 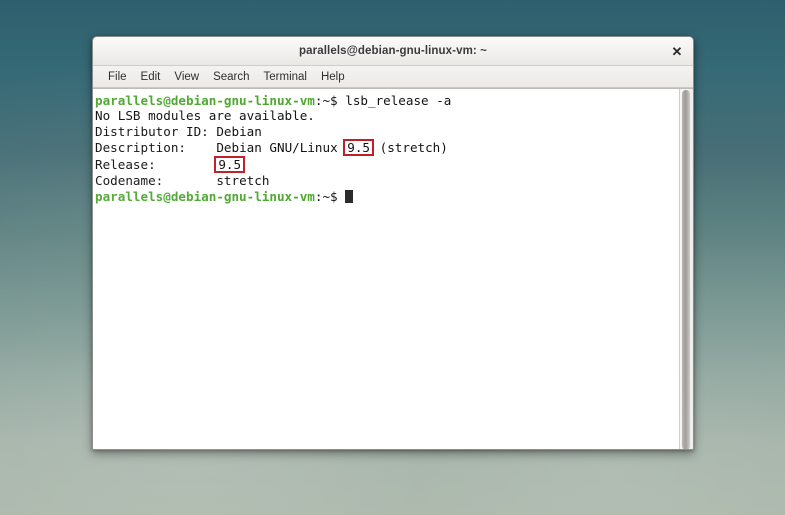 I want to click on terminal-scrollbar, so click(x=686, y=269).